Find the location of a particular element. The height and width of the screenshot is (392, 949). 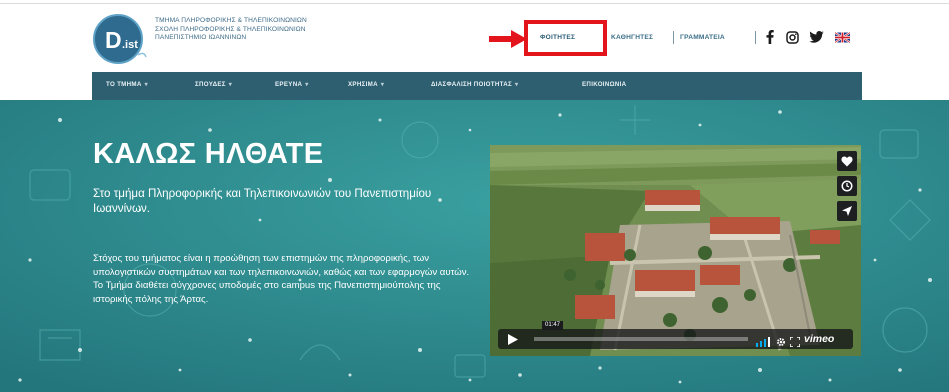

site-logo: D .ist is located at coordinates (120, 39).